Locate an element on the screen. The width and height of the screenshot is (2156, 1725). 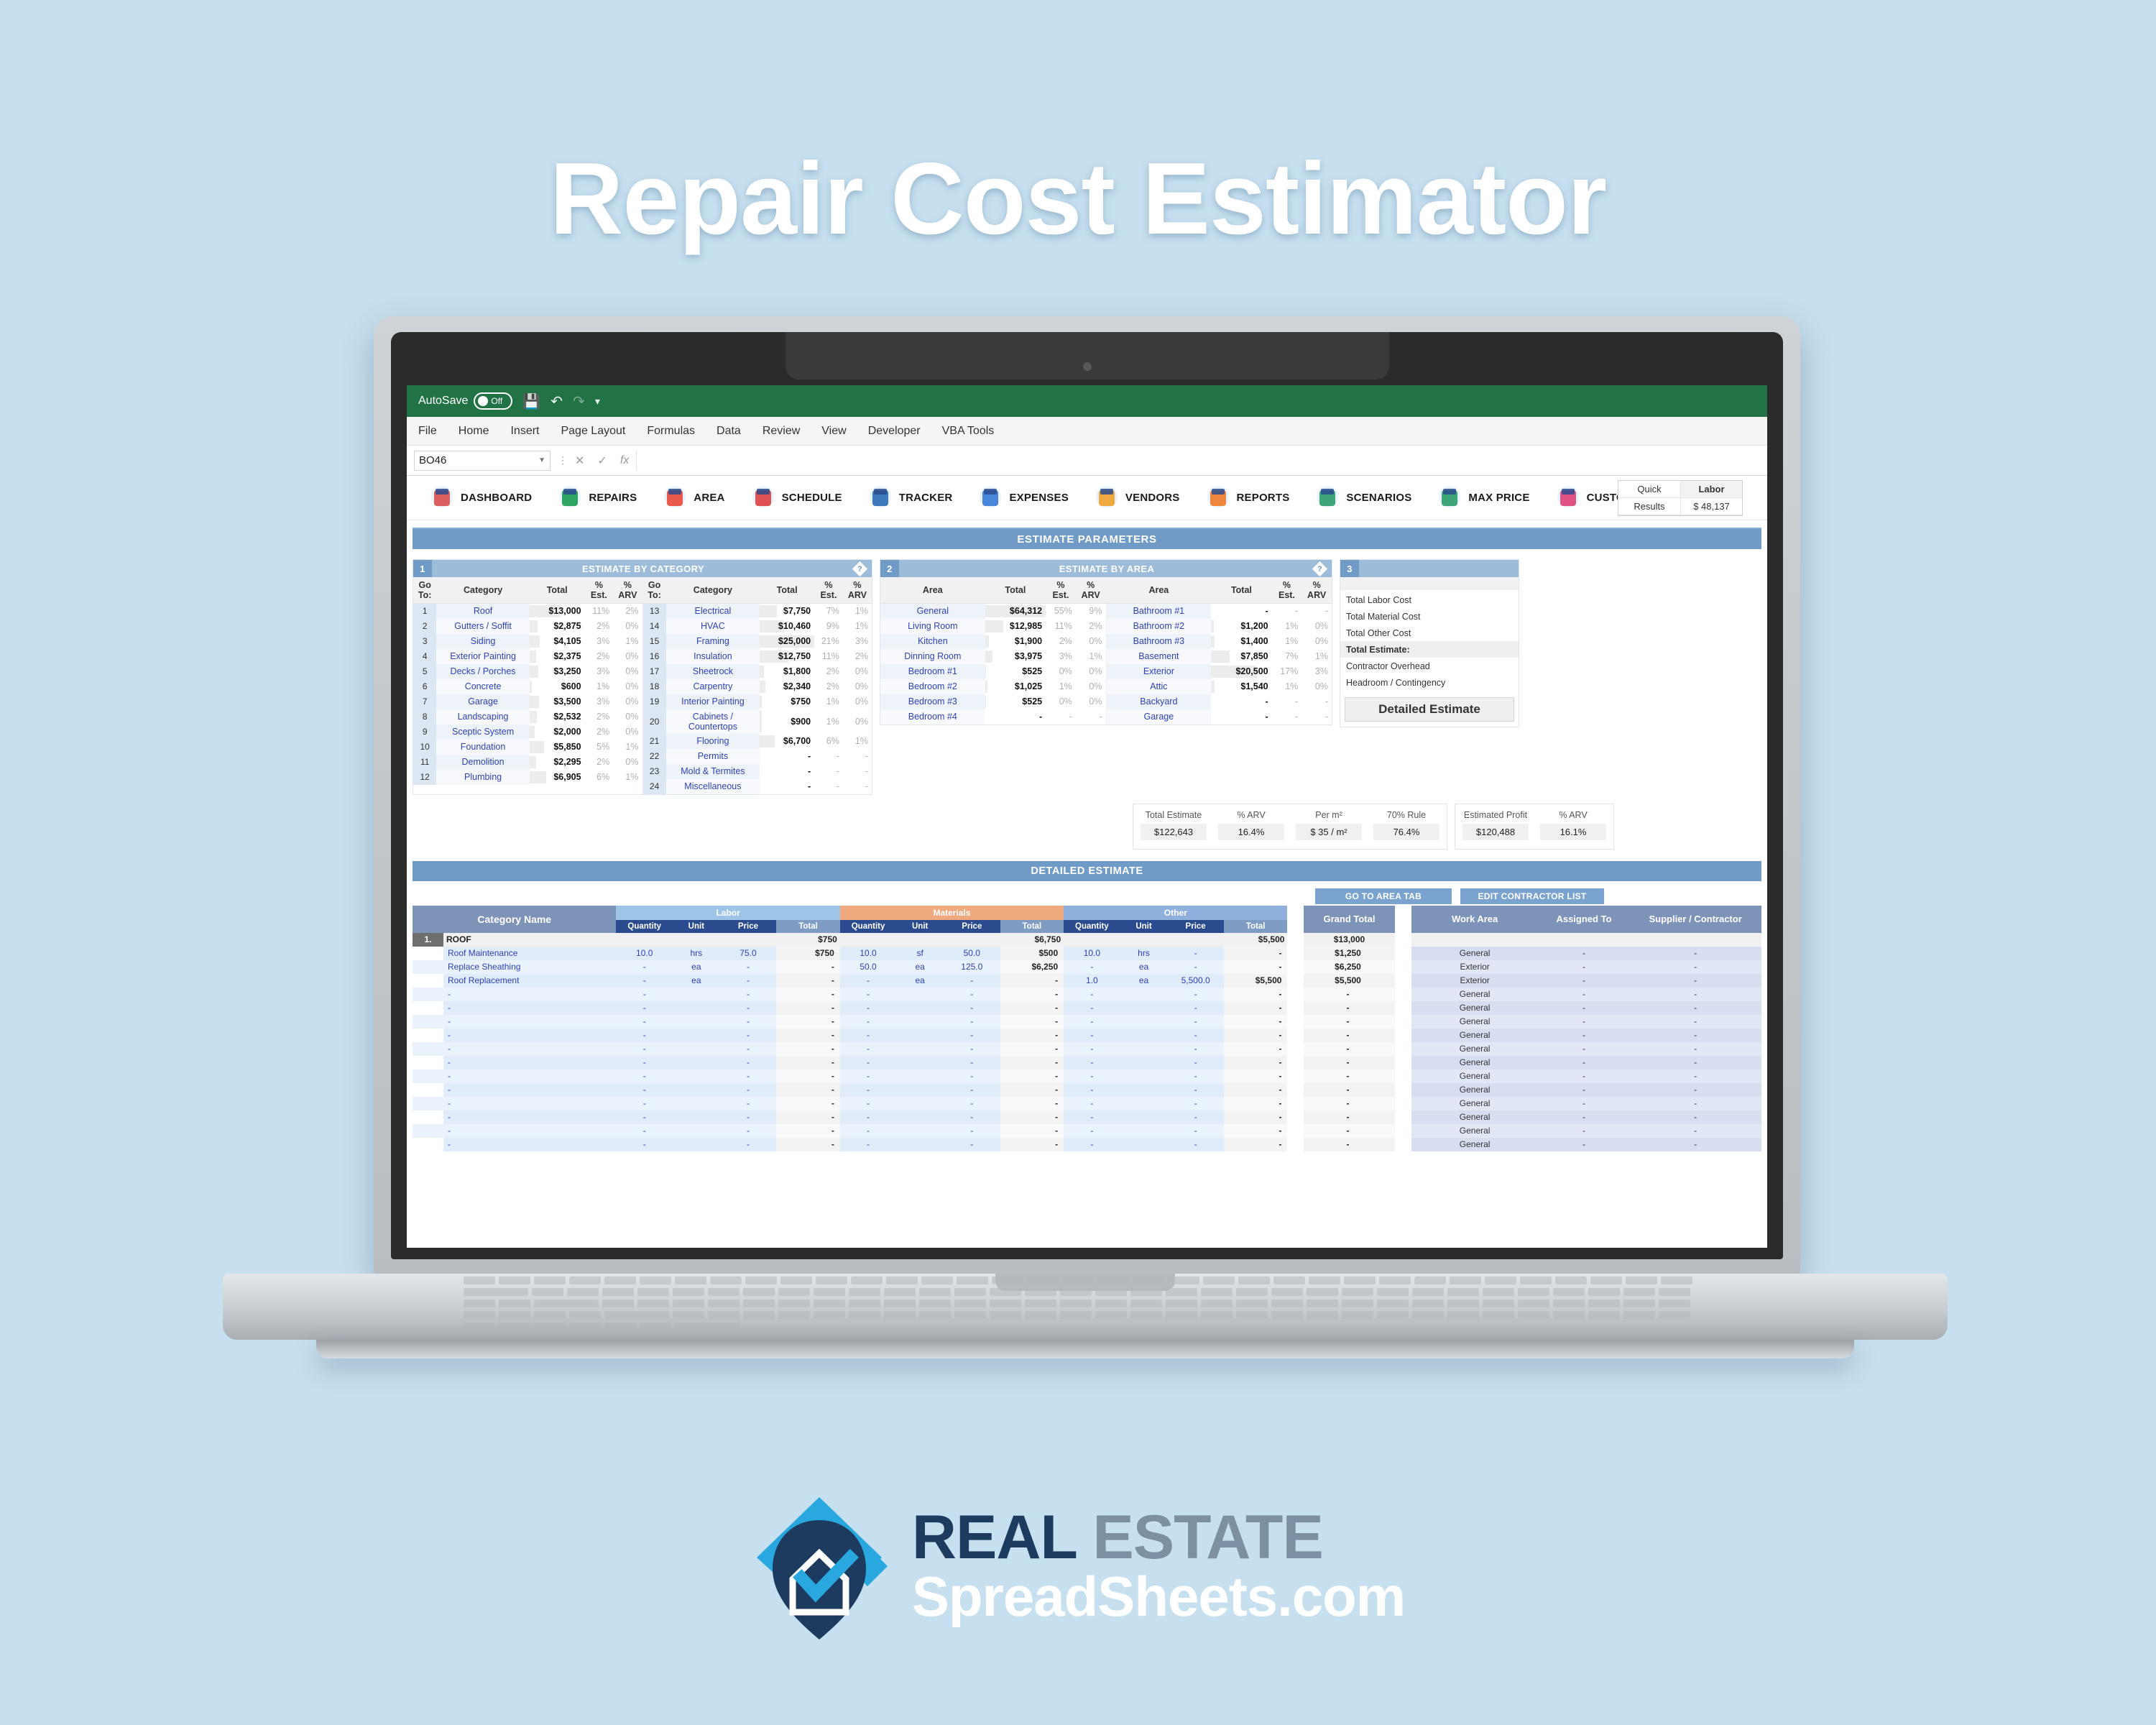
table-row: 12 Plumbing $6,905 6% 1% is located at coordinates (527, 777).